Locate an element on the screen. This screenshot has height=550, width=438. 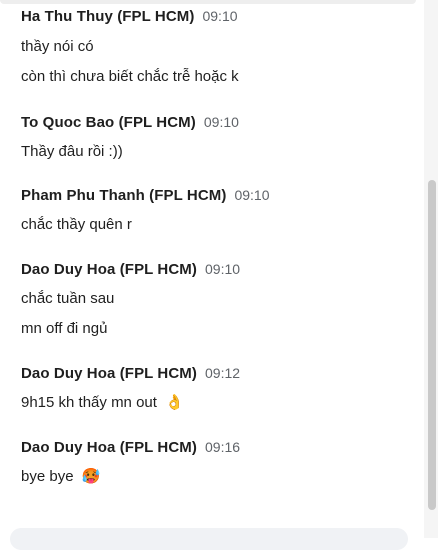
sender-name: To Quoc Bao (FPL HCM) is located at coordinates (108, 122).